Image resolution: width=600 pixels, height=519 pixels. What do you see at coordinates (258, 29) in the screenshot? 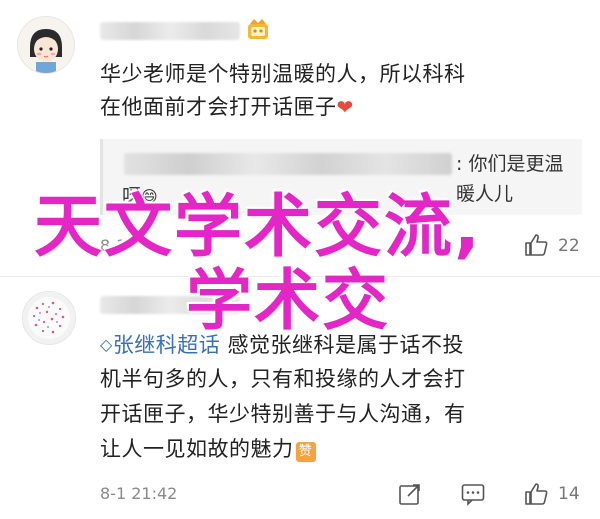
I see `vip-badge-icon` at bounding box center [258, 29].